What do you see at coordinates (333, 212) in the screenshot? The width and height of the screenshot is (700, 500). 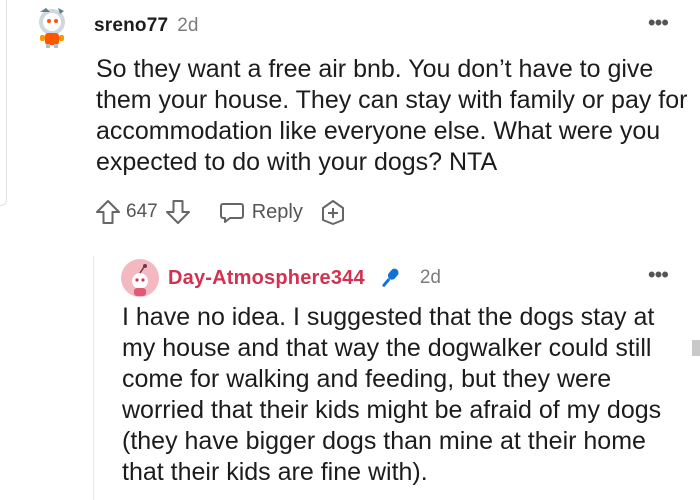 I see `plus-circle-icon` at bounding box center [333, 212].